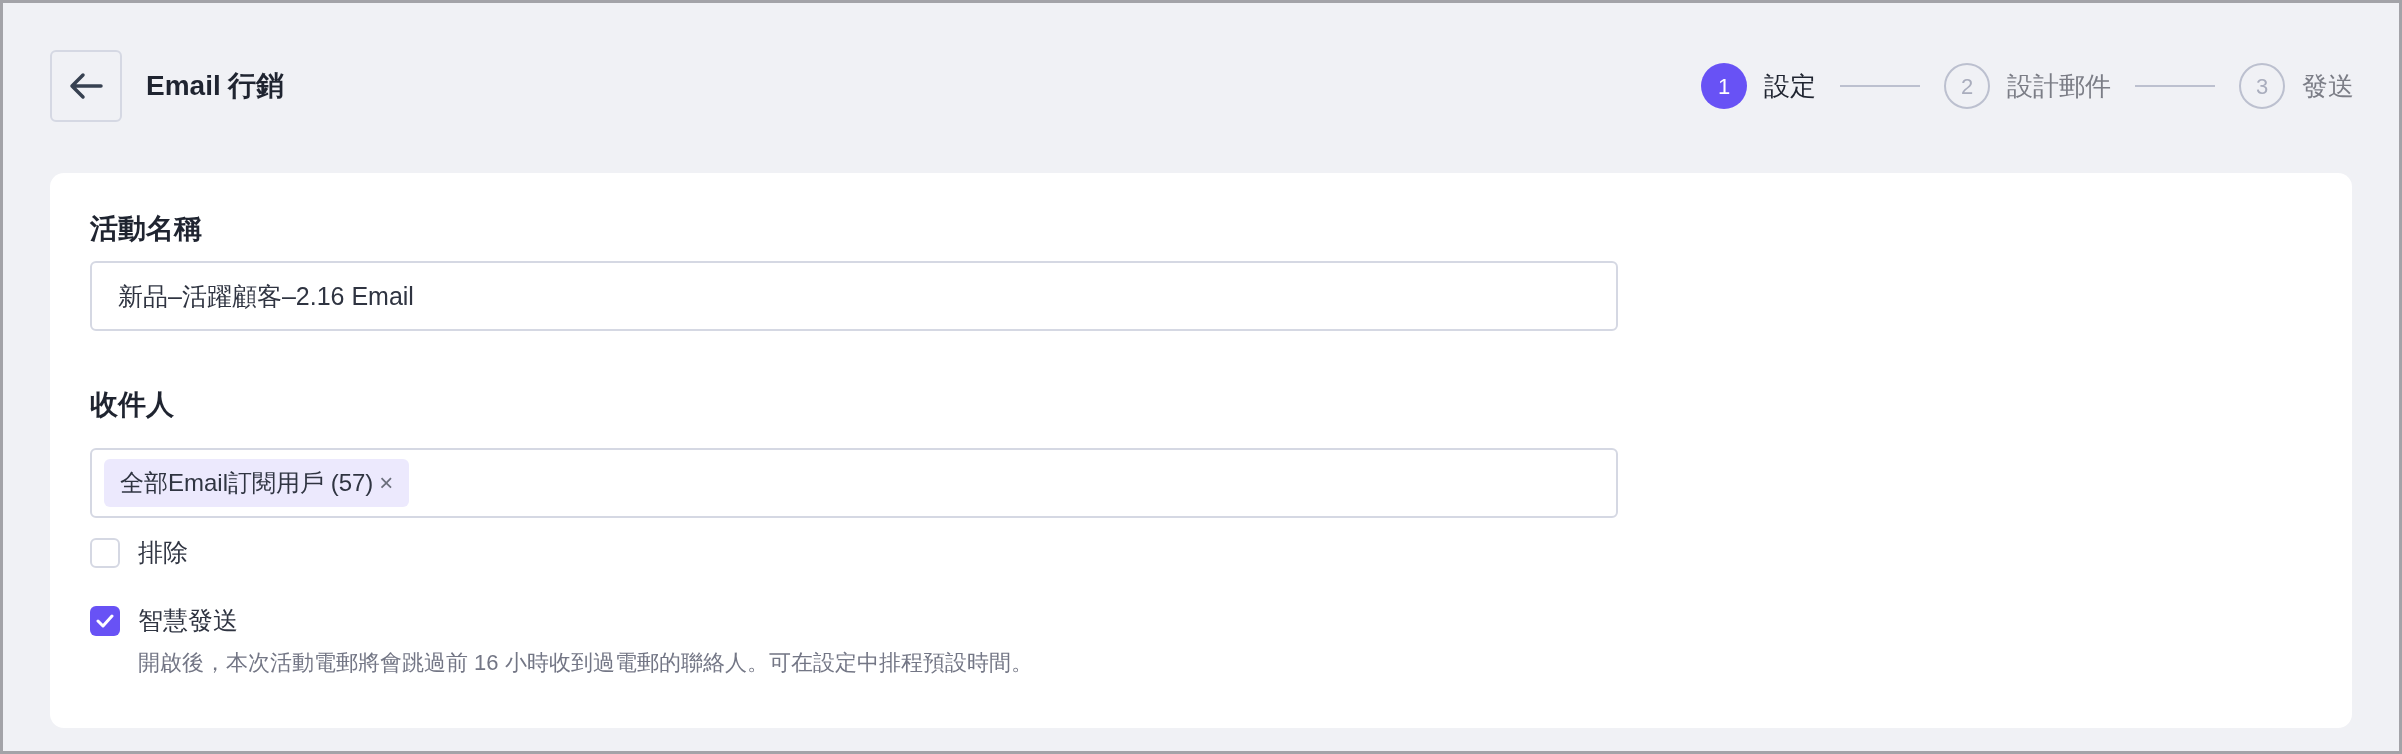 This screenshot has width=2402, height=754. What do you see at coordinates (215, 86) in the screenshot?
I see `page-title: Email 行銷` at bounding box center [215, 86].